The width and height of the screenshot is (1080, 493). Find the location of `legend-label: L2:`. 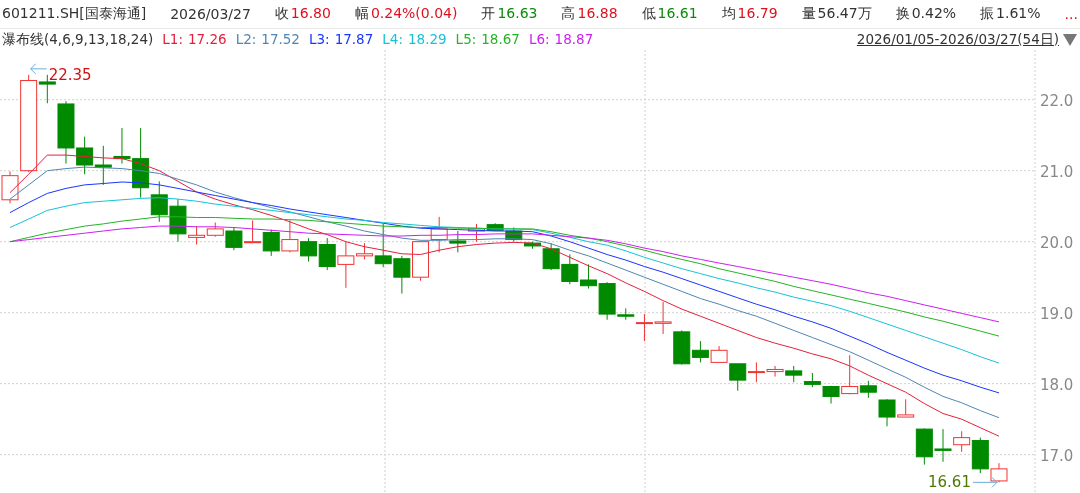

legend-label: L2: is located at coordinates (246, 39).